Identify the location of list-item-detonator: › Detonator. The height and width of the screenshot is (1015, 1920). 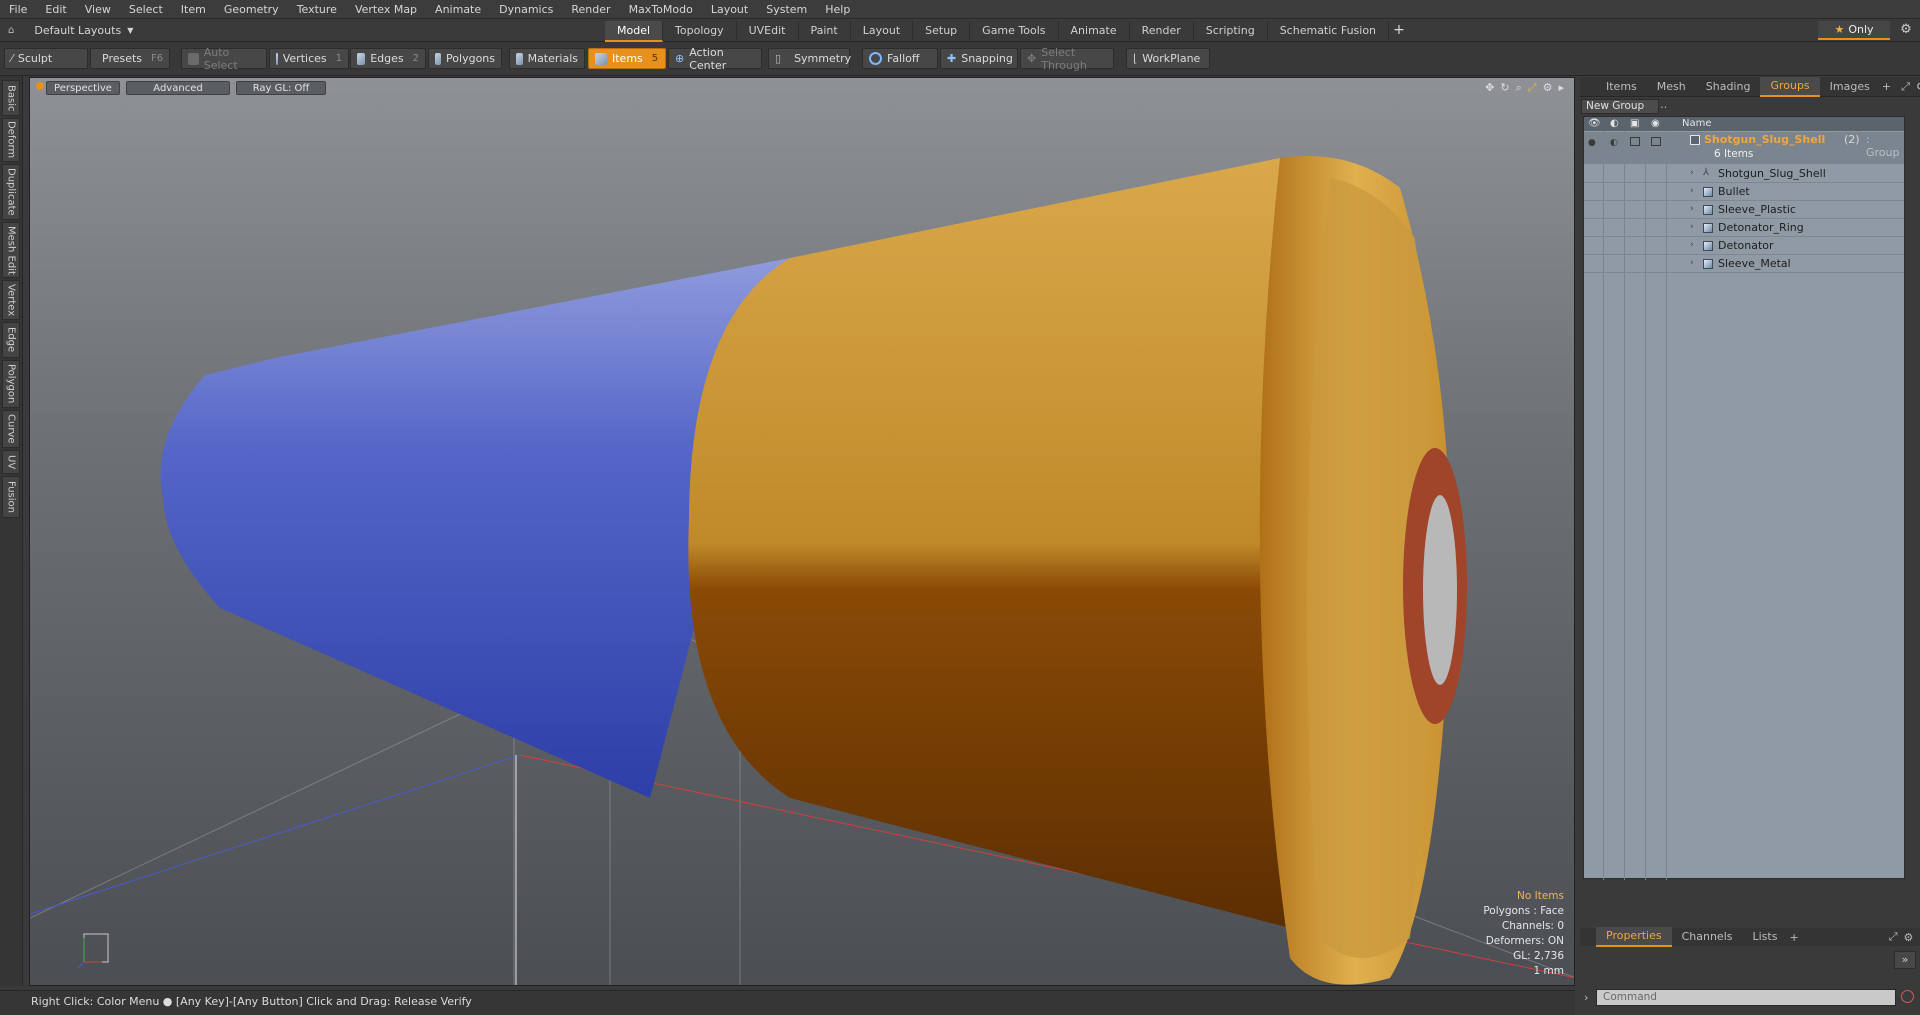
(1744, 246).